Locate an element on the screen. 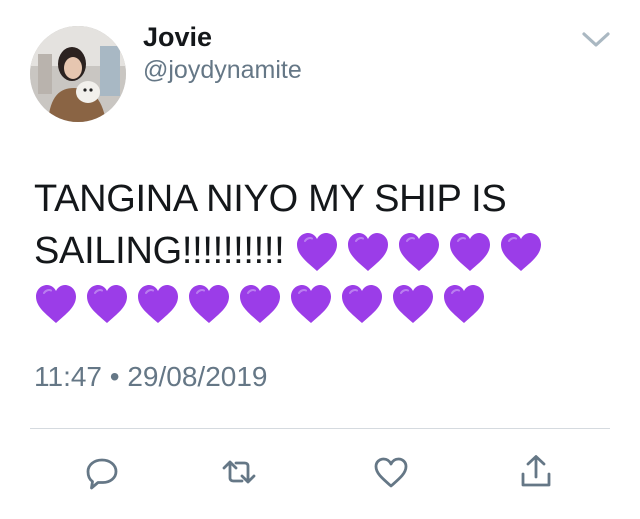 This screenshot has height=519, width=640. avatar is located at coordinates (78, 74).